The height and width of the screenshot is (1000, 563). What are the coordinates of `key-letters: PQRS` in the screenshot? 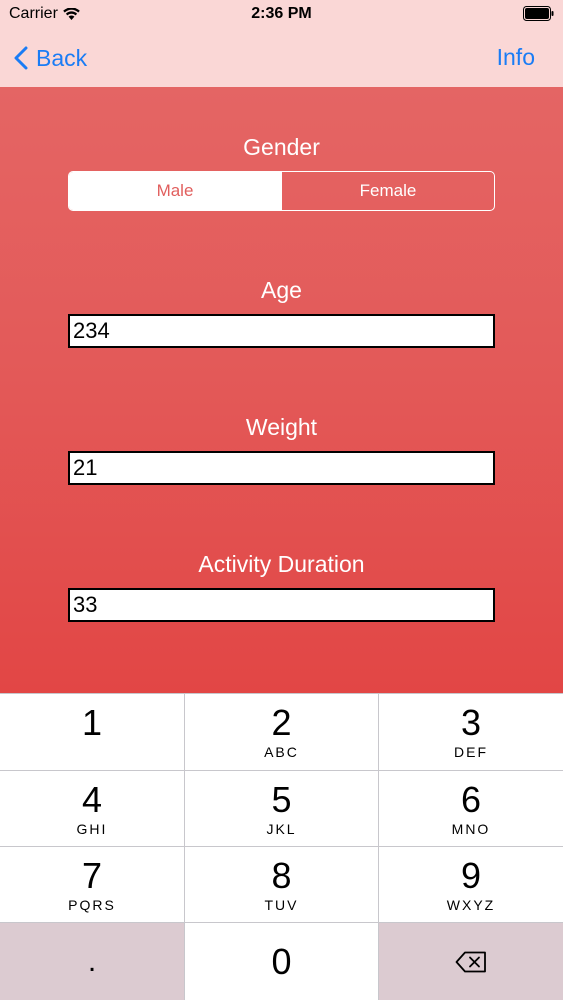 It's located at (92, 904).